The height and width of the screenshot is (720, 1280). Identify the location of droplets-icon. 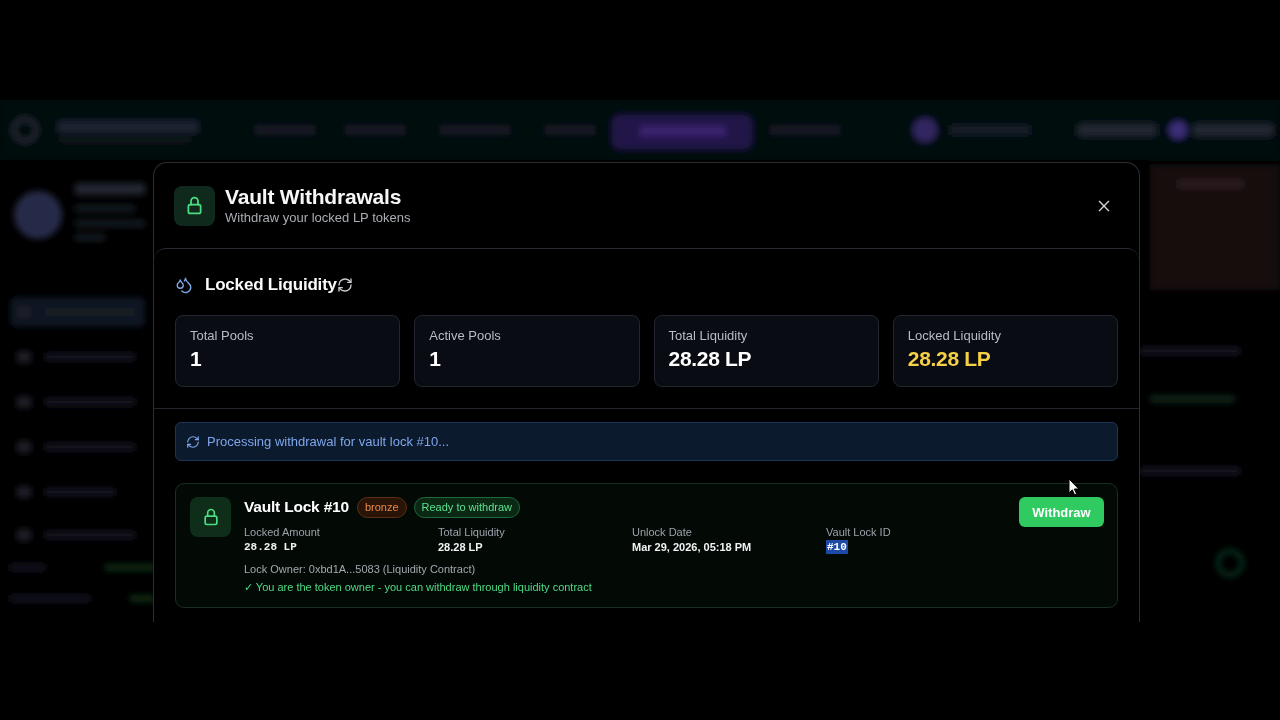
(184, 285).